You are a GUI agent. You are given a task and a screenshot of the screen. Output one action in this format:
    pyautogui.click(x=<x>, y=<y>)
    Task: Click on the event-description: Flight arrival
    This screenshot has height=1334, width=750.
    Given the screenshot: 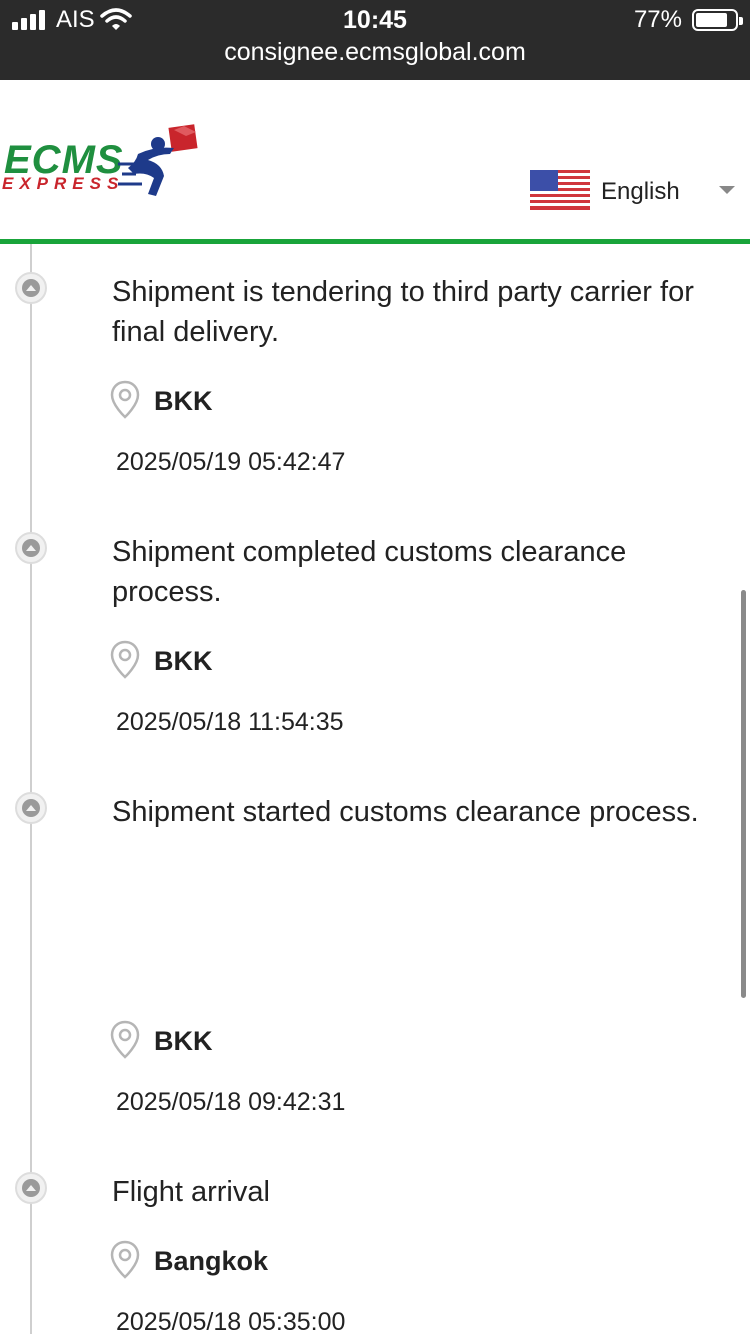 What is the action you would take?
    pyautogui.click(x=191, y=1192)
    